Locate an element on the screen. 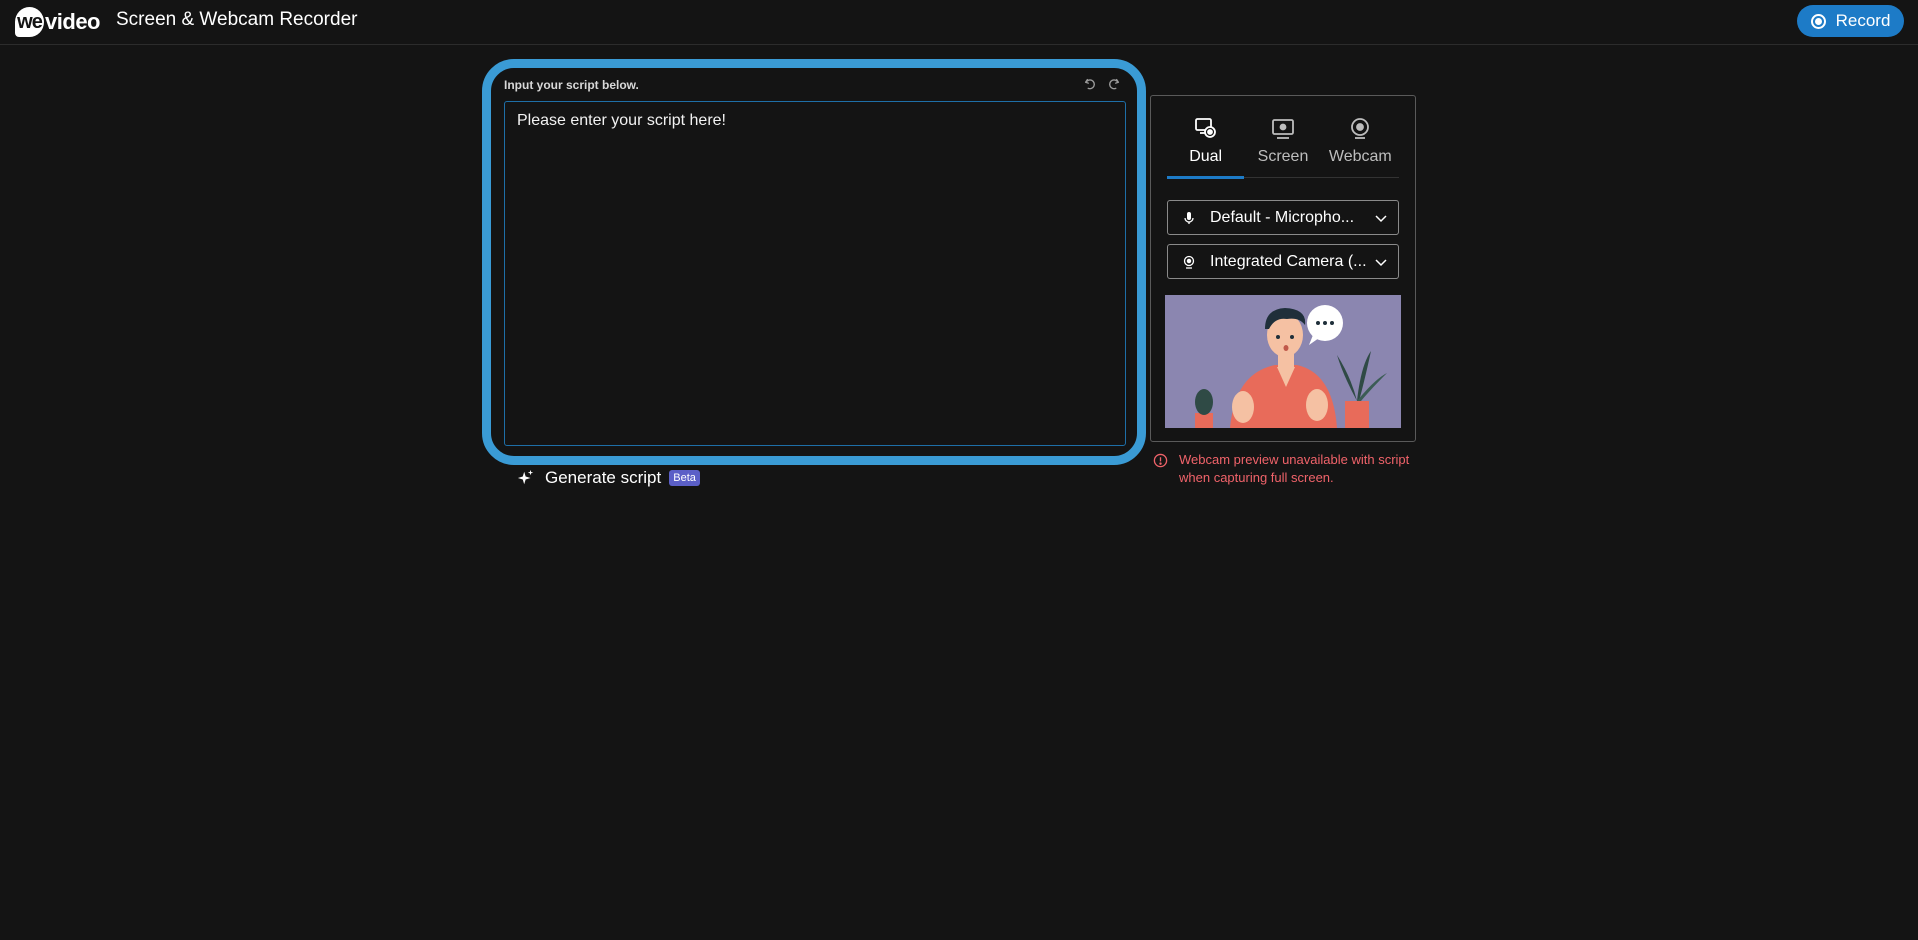  screen-icon is located at coordinates (1283, 129).